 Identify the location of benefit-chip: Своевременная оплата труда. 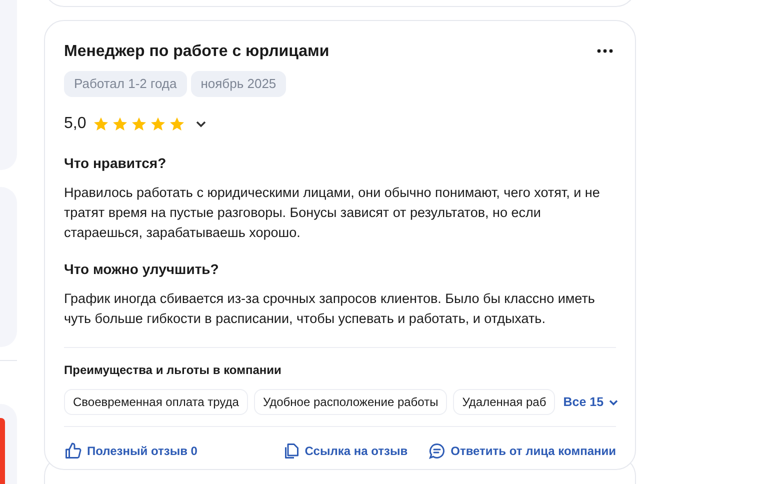
(156, 402).